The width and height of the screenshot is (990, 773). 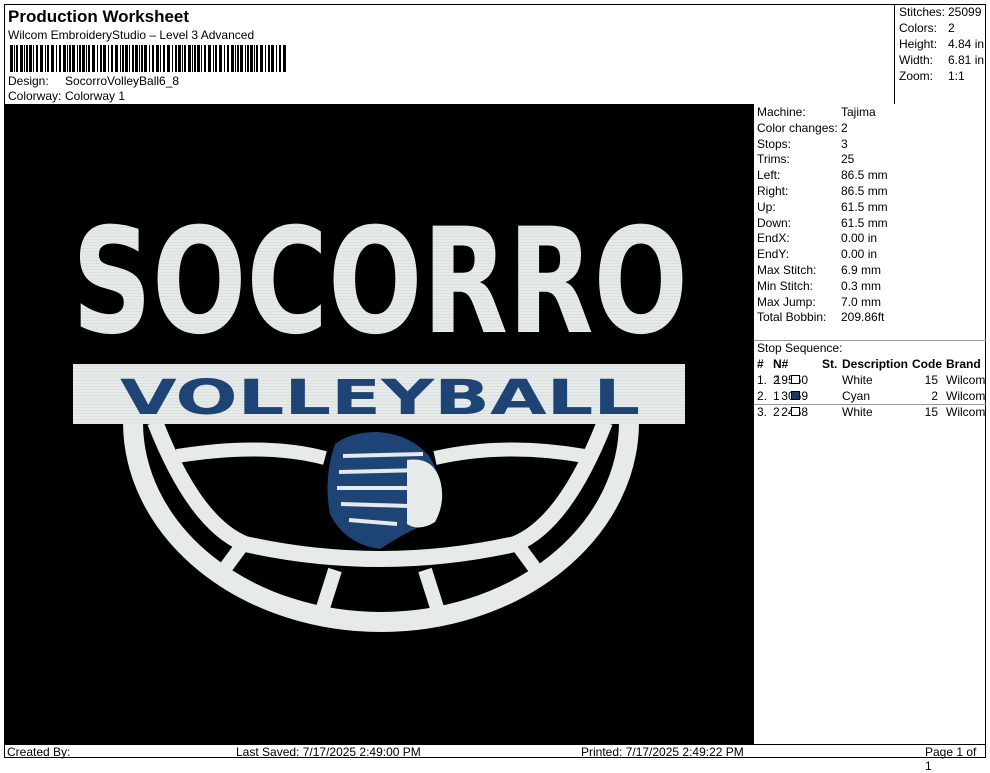 I want to click on machine-info-row: Stops: 3, so click(x=802, y=144).